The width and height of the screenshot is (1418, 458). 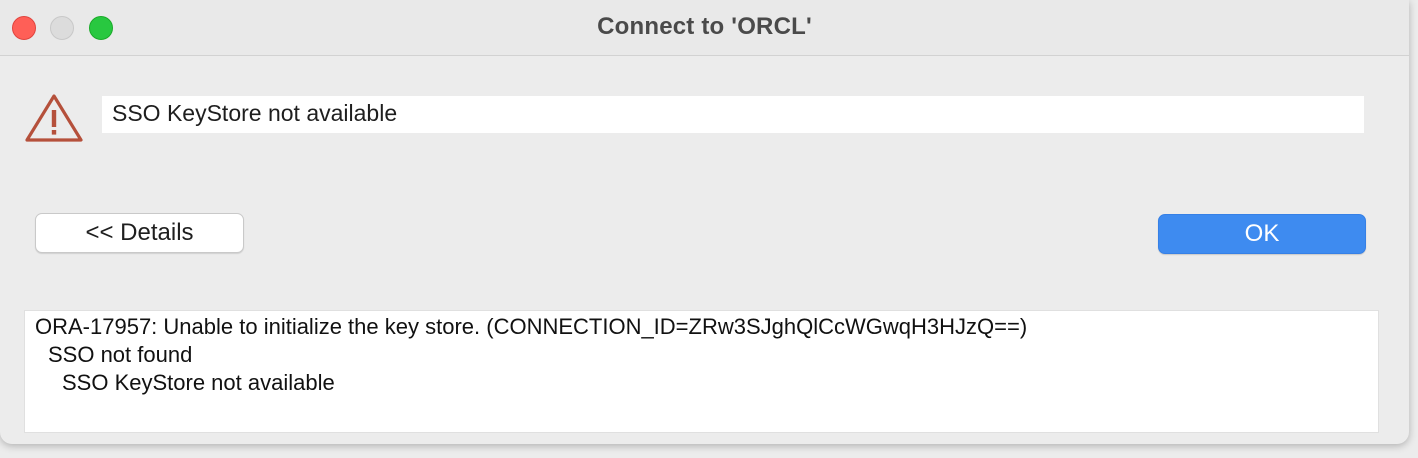 I want to click on title-bar: Connect to 'ORCL', so click(x=704, y=28).